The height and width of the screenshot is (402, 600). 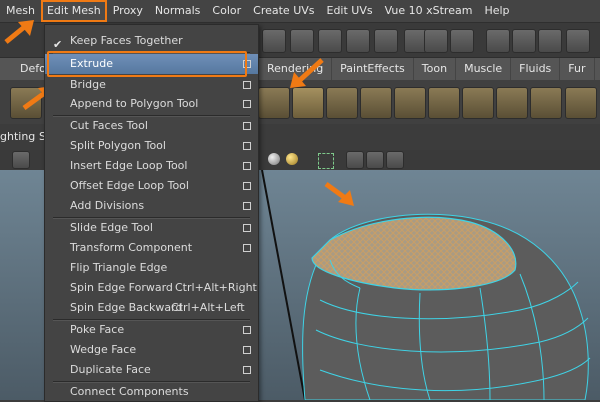 I want to click on menu-item-label: Offset Edge Loop Tool, so click(x=129, y=185).